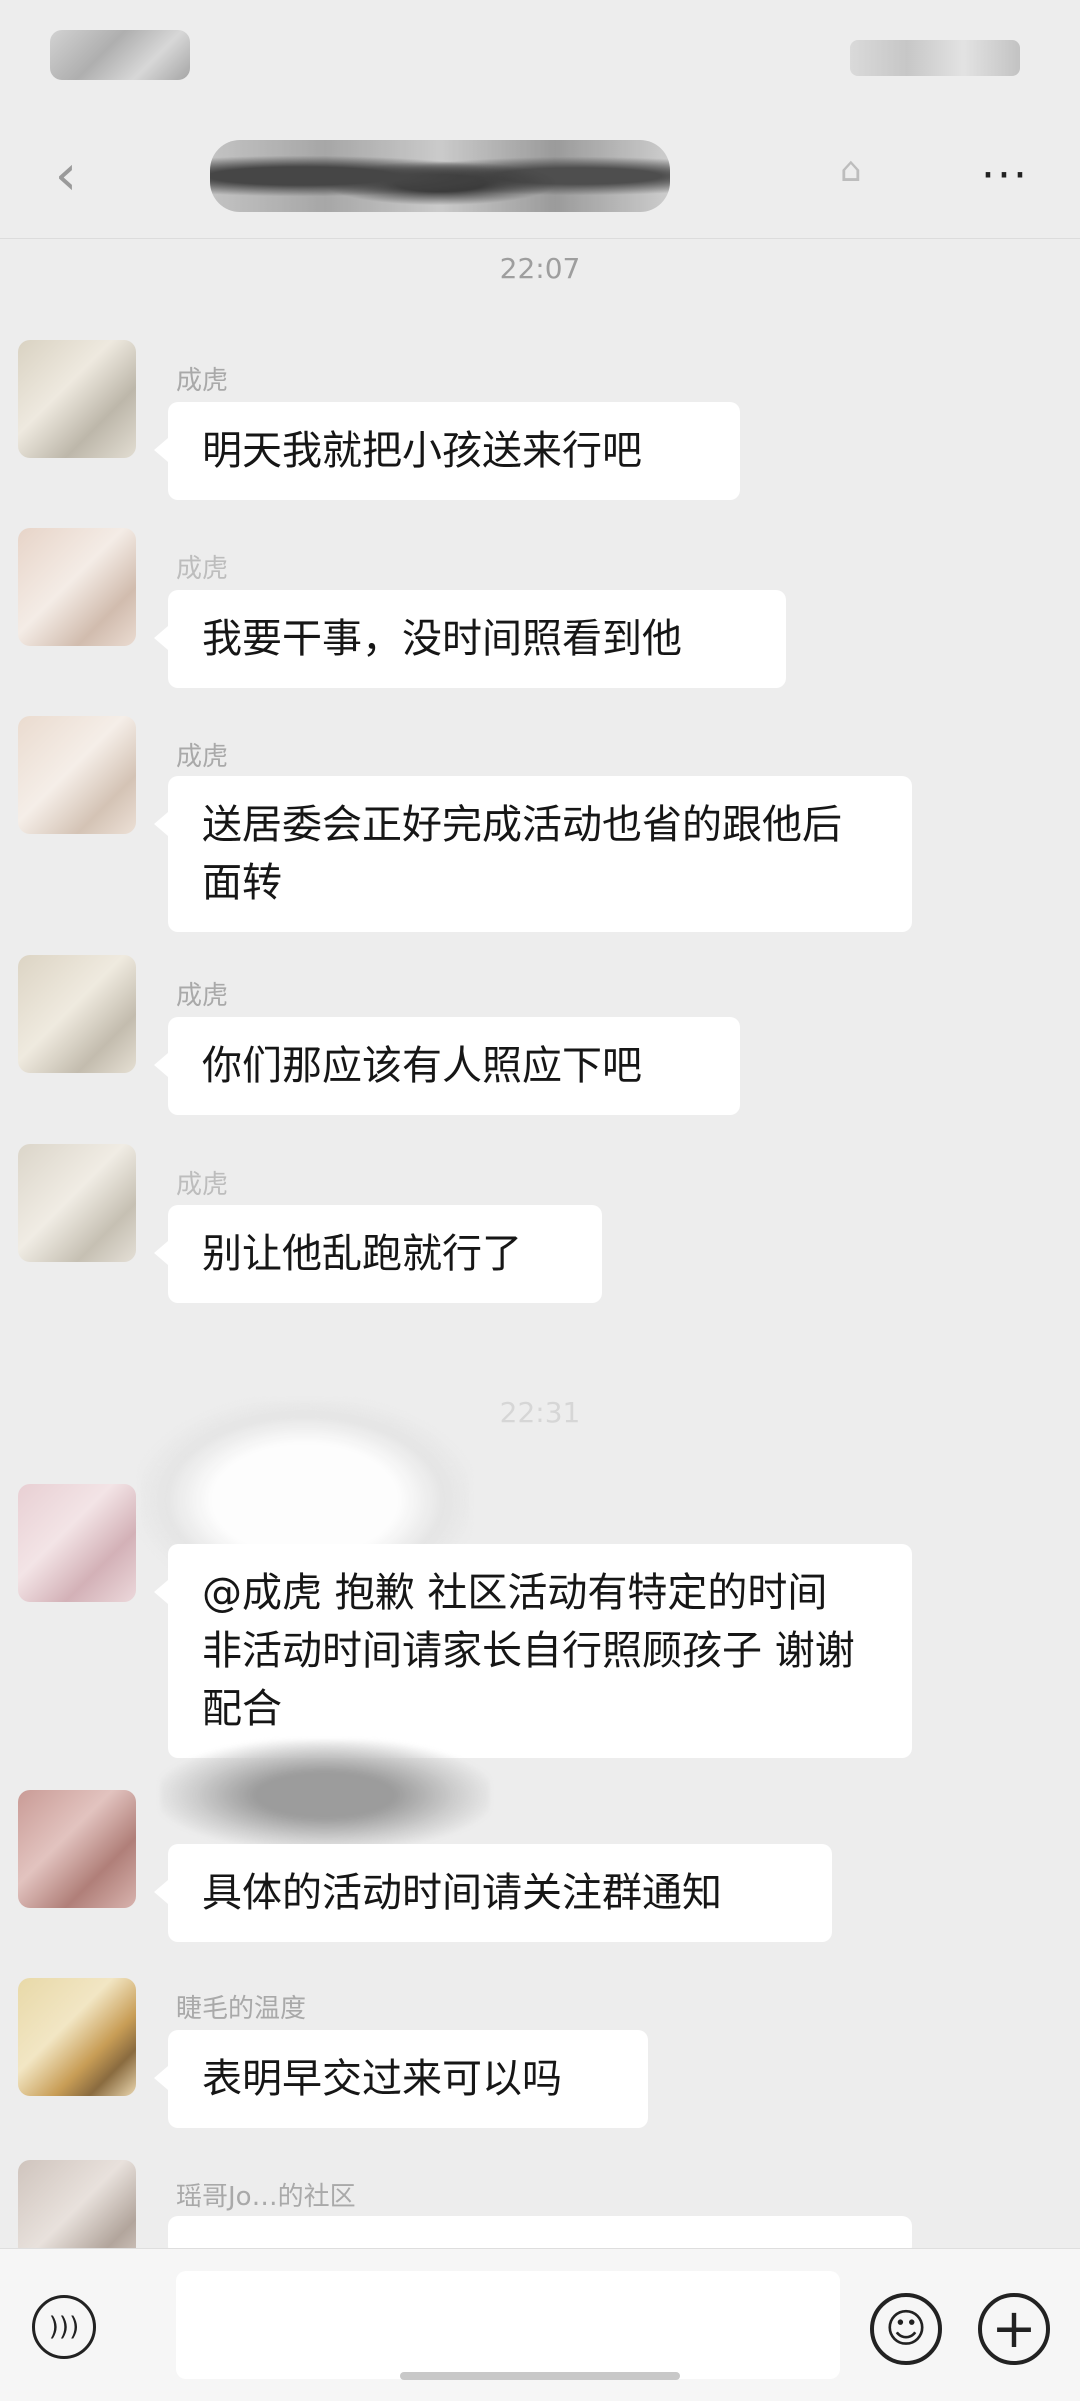 Image resolution: width=1080 pixels, height=2401 pixels. I want to click on chat-title-redacted, so click(440, 176).